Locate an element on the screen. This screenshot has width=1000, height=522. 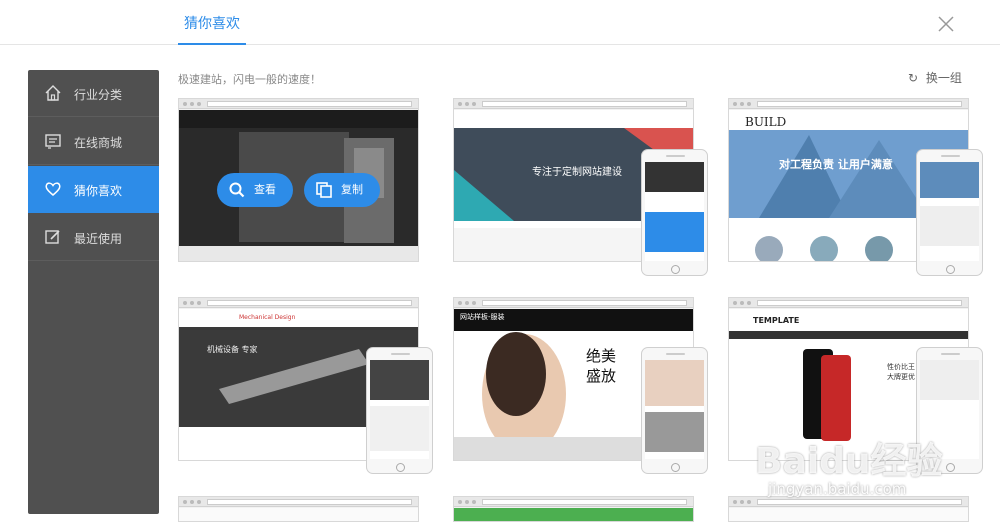
refresh-button: ↻ 换一组 is located at coordinates (935, 77).